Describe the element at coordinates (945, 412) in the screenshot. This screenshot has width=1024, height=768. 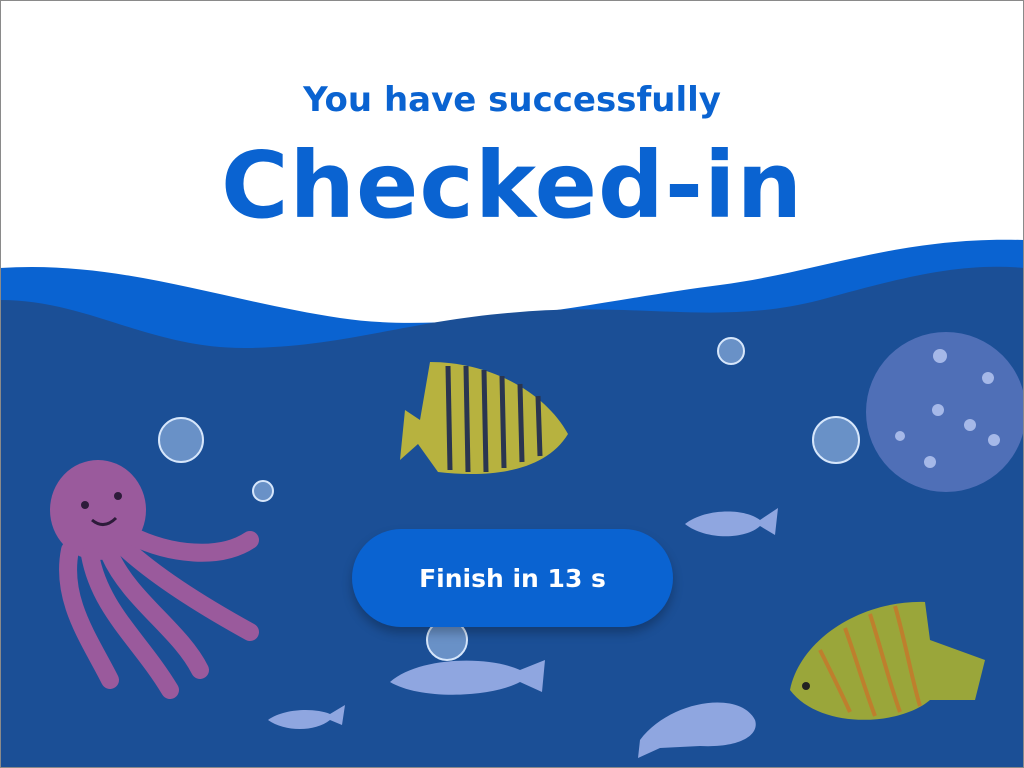
I see `pufferfish-icon` at that location.